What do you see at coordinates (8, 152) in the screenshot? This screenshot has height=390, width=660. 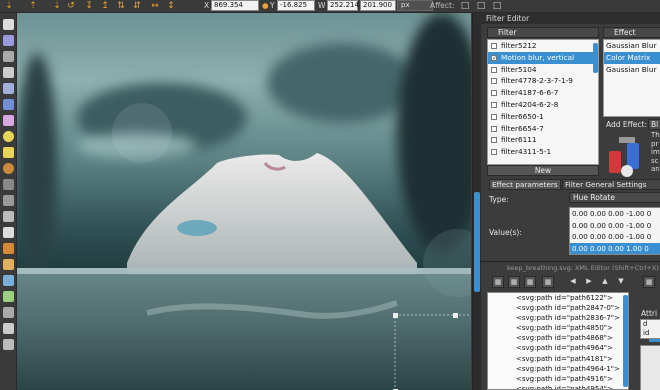 I see `star-tool-icon` at bounding box center [8, 152].